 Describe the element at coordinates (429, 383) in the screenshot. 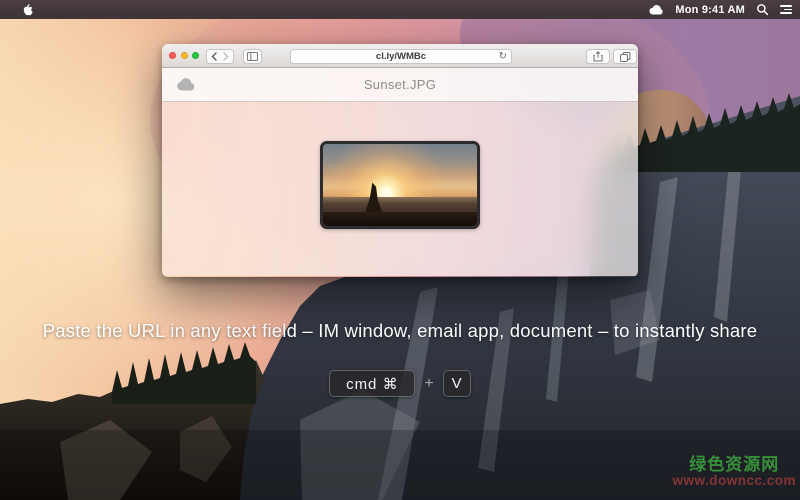

I see `plus-sign: +` at that location.